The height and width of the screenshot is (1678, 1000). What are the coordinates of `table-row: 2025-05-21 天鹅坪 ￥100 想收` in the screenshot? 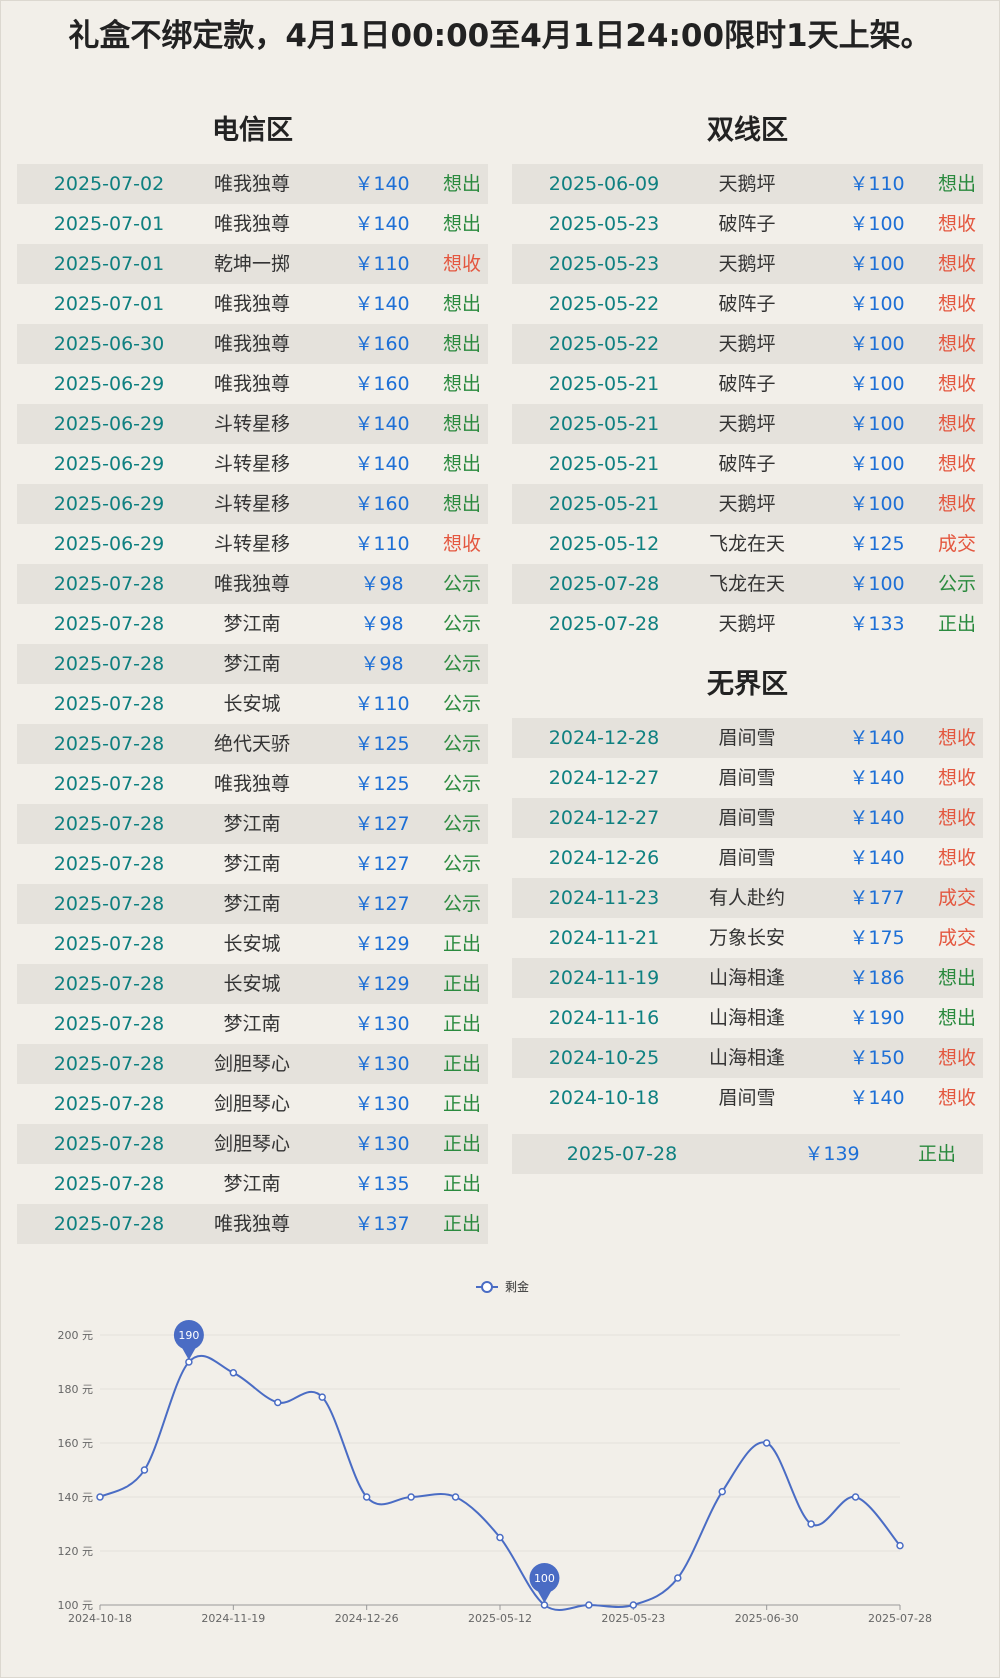 It's located at (747, 504).